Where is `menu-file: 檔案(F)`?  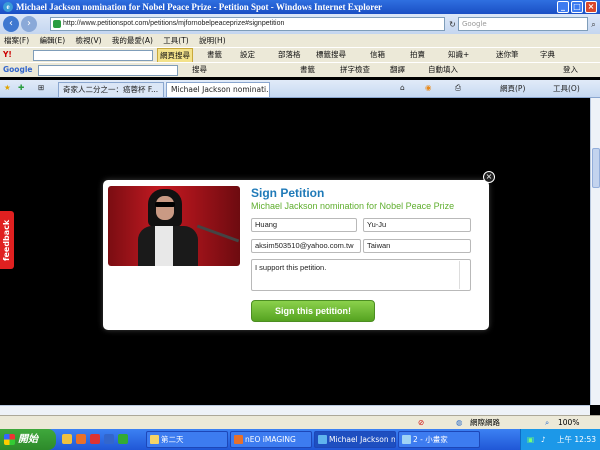 menu-file: 檔案(F) is located at coordinates (16, 40).